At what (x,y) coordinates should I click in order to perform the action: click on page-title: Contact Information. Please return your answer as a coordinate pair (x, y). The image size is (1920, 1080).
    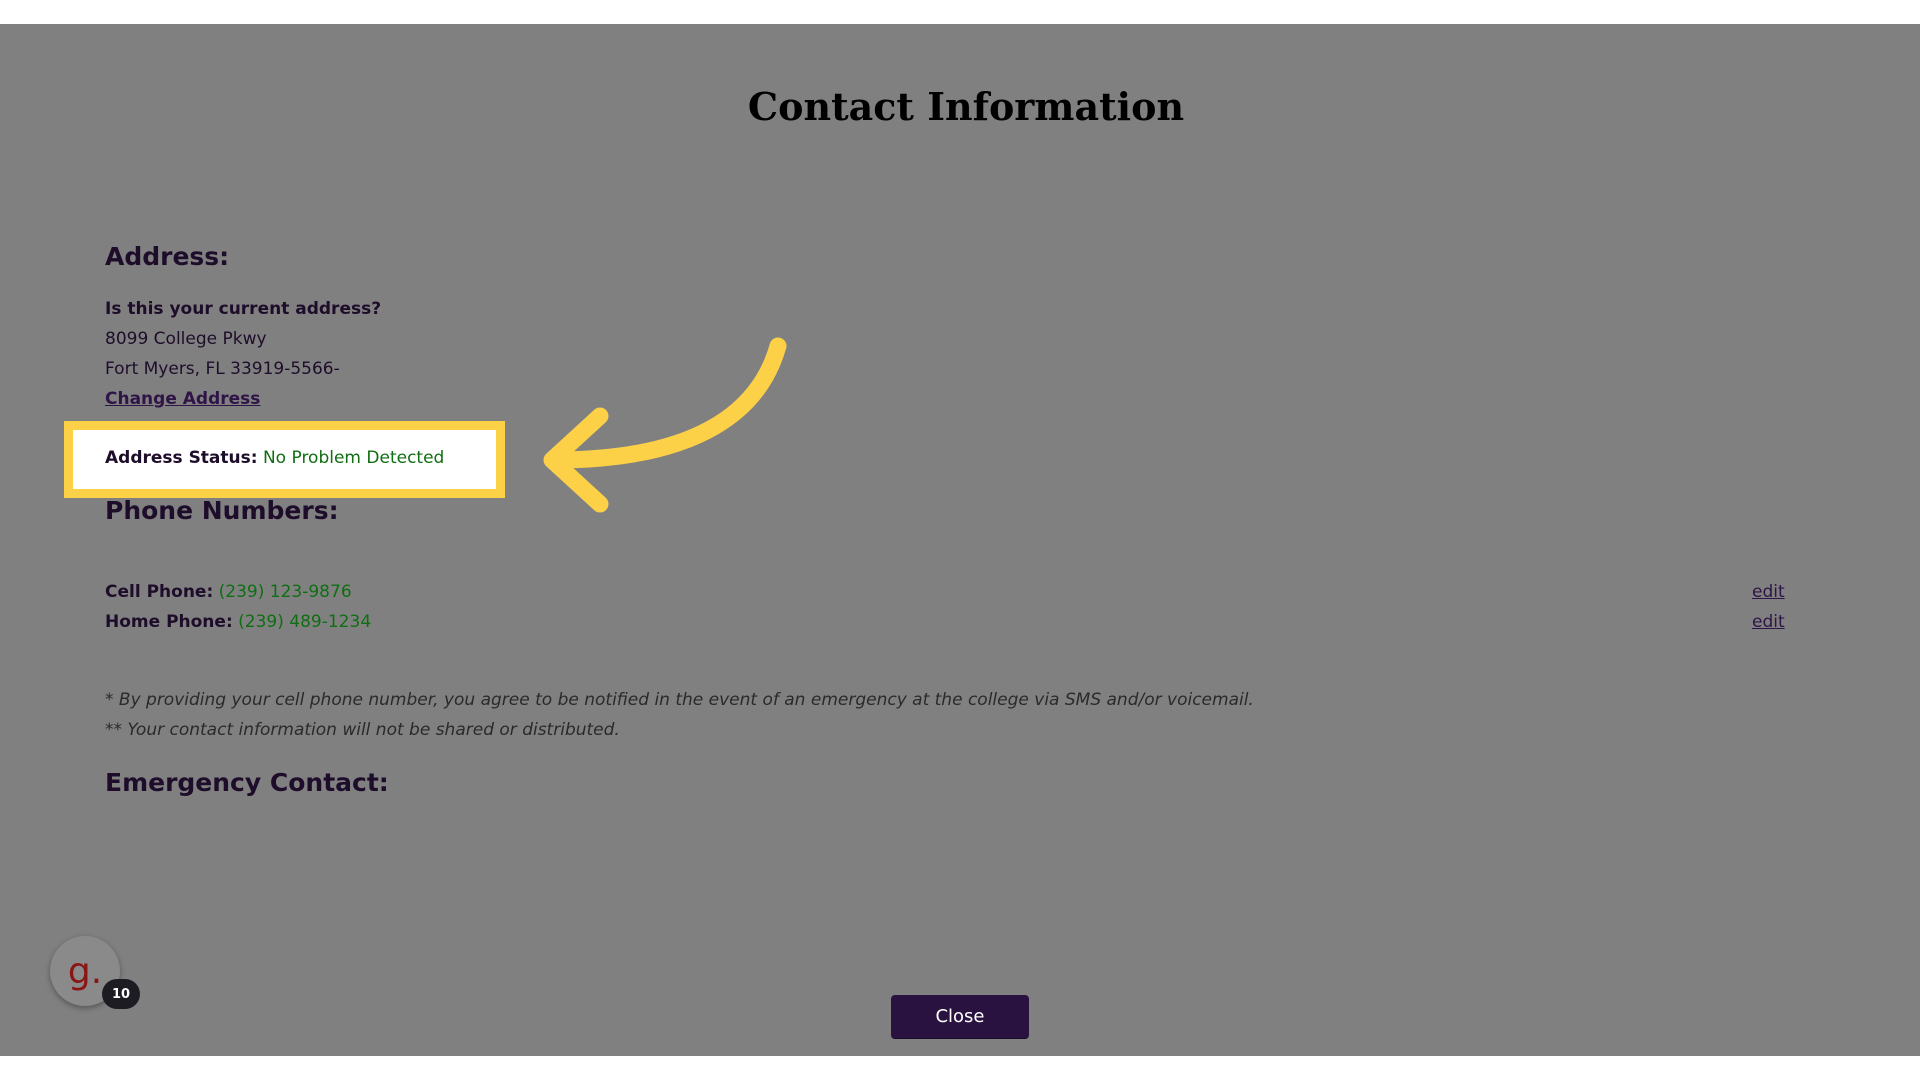
    Looking at the image, I should click on (966, 106).